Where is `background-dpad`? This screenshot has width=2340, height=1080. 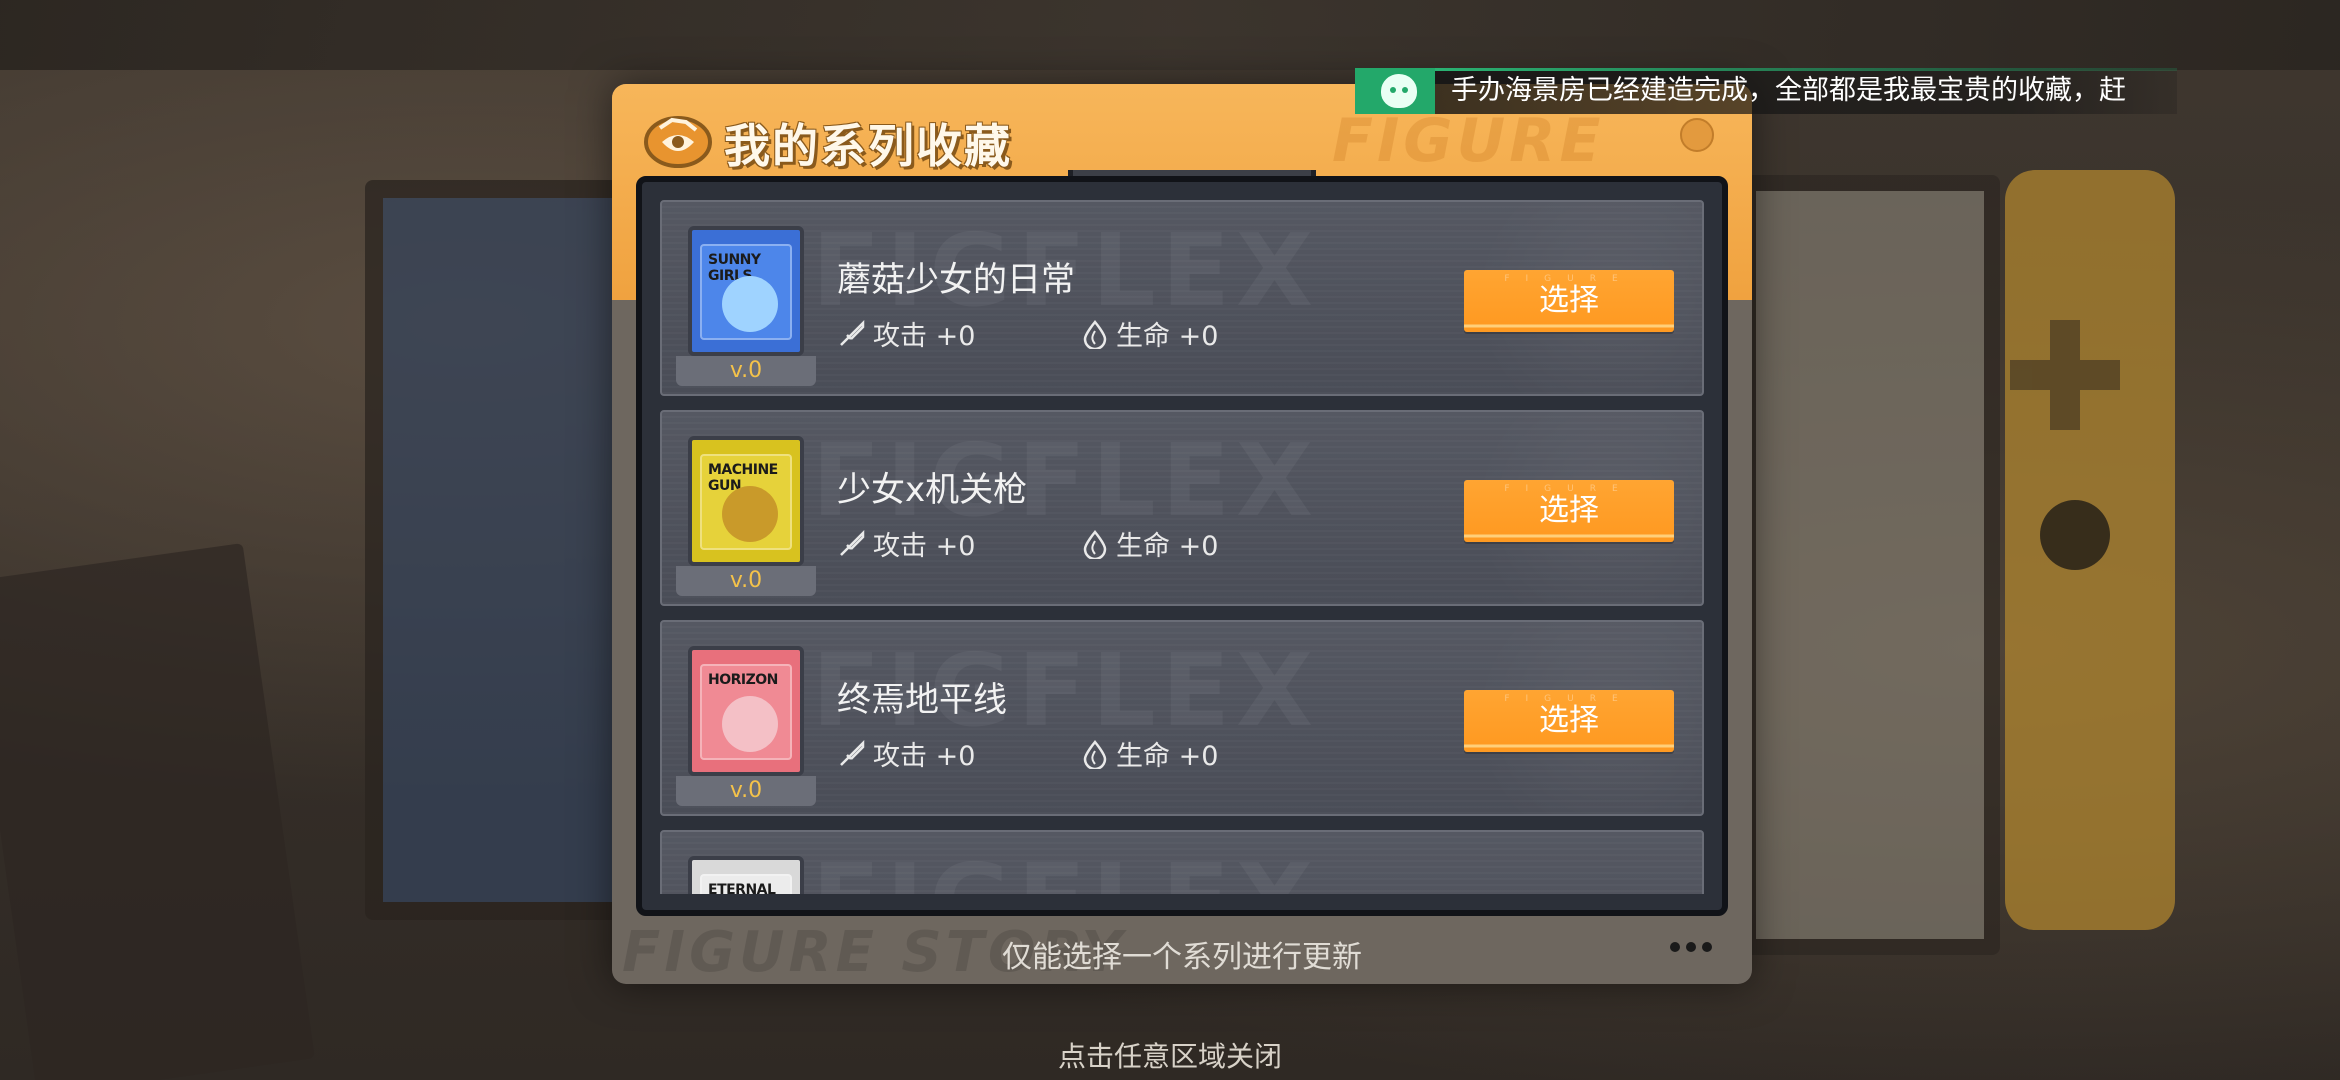 background-dpad is located at coordinates (2065, 375).